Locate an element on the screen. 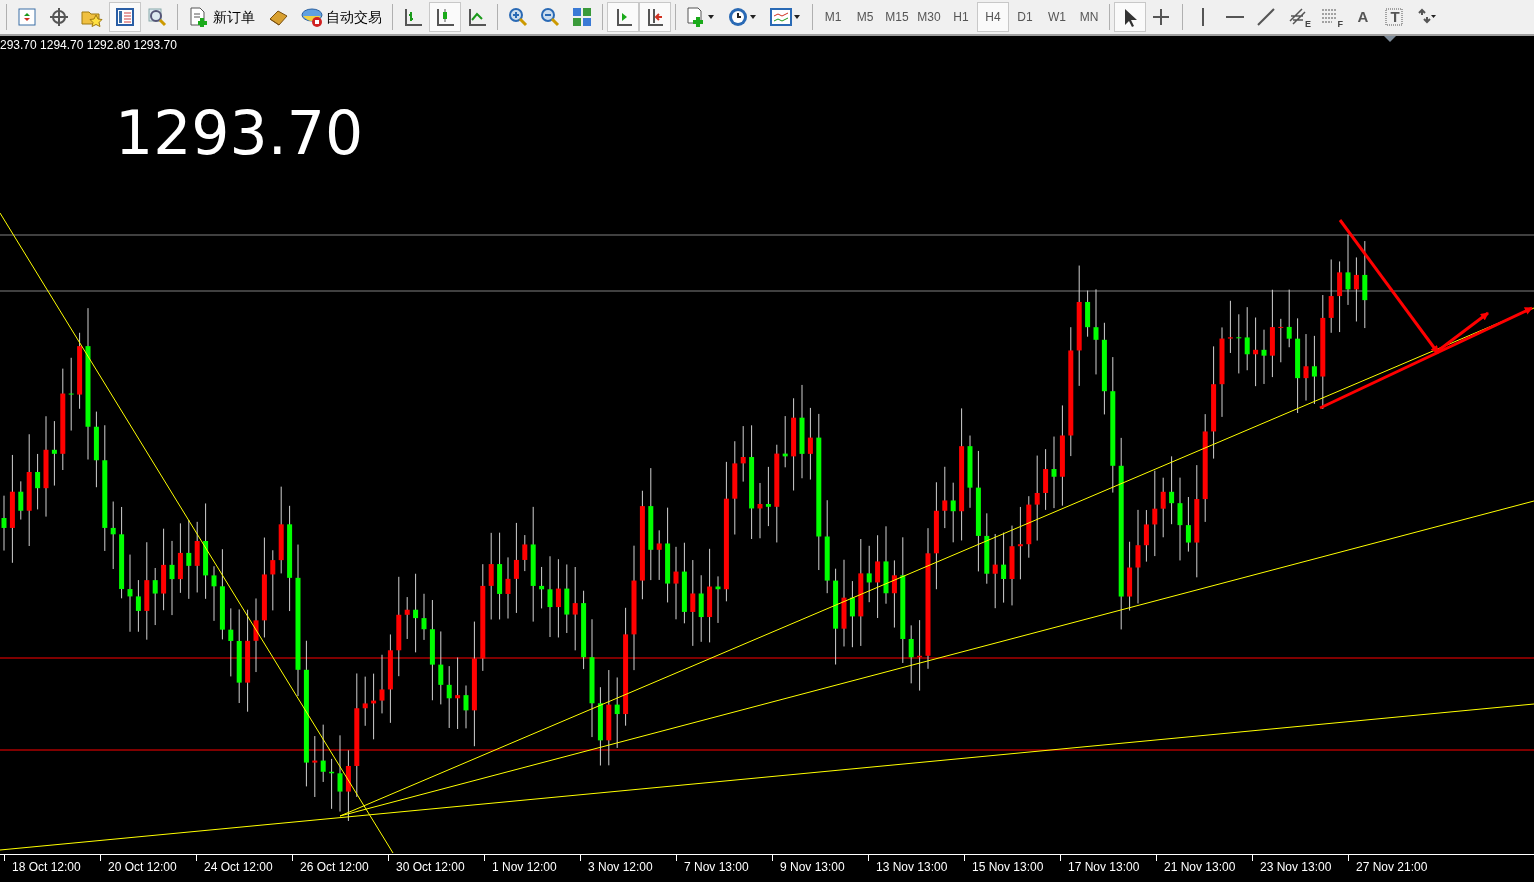 The image size is (1534, 882). timeframe-button: D1 is located at coordinates (1025, 17).